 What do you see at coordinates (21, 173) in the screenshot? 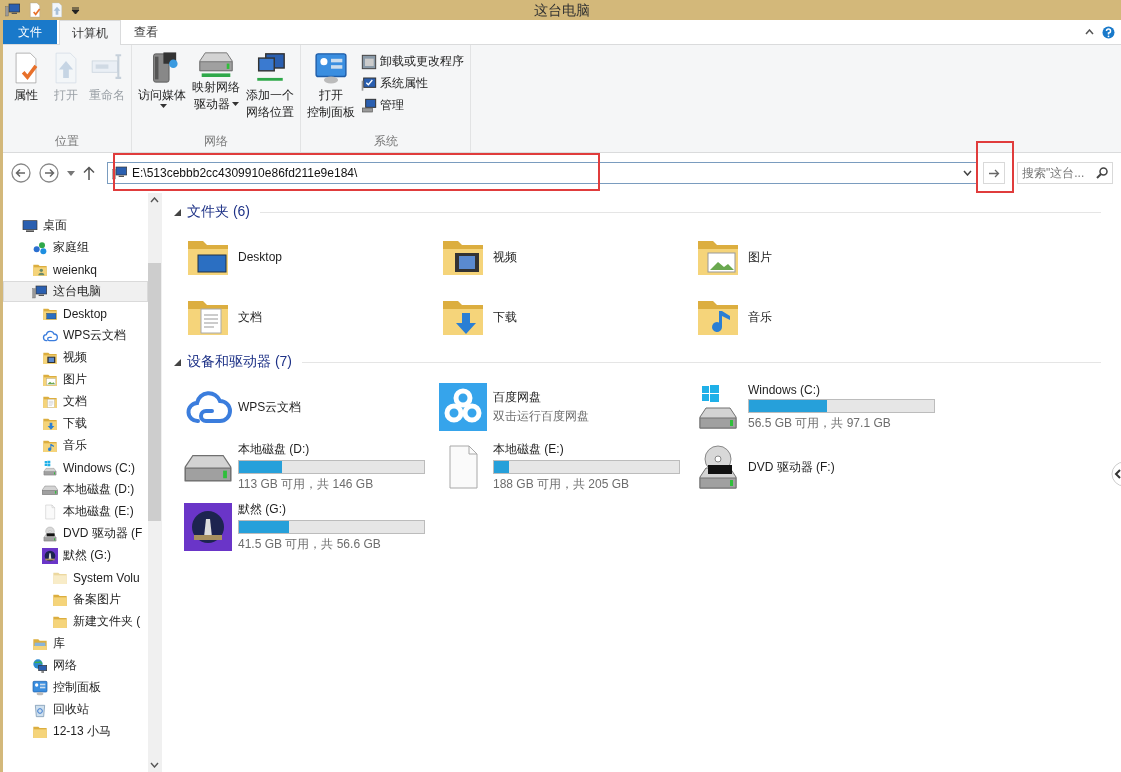
I see `back-icon` at bounding box center [21, 173].